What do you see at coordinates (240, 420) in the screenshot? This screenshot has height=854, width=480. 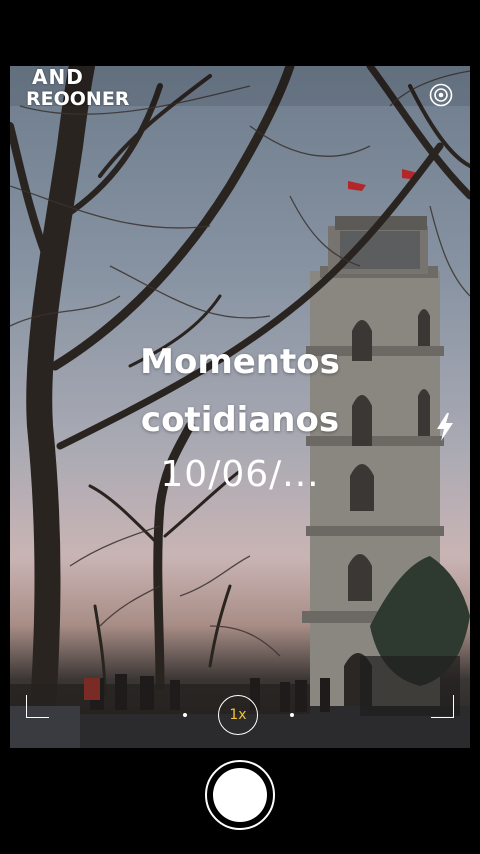 I see `overlay-title-line-2: cotidianos` at bounding box center [240, 420].